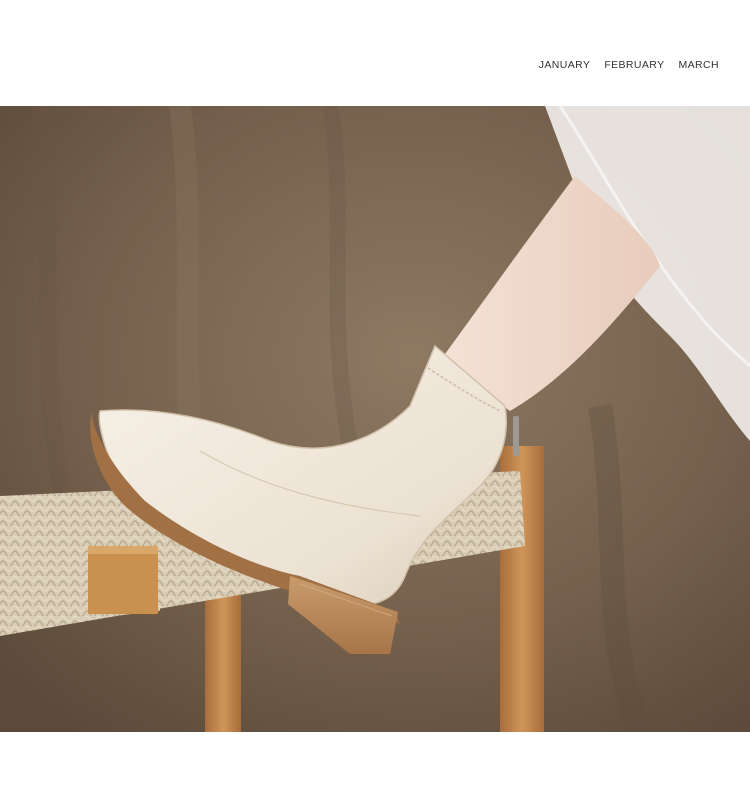 This screenshot has width=750, height=785. I want to click on bench-frame-corner, so click(123, 580).